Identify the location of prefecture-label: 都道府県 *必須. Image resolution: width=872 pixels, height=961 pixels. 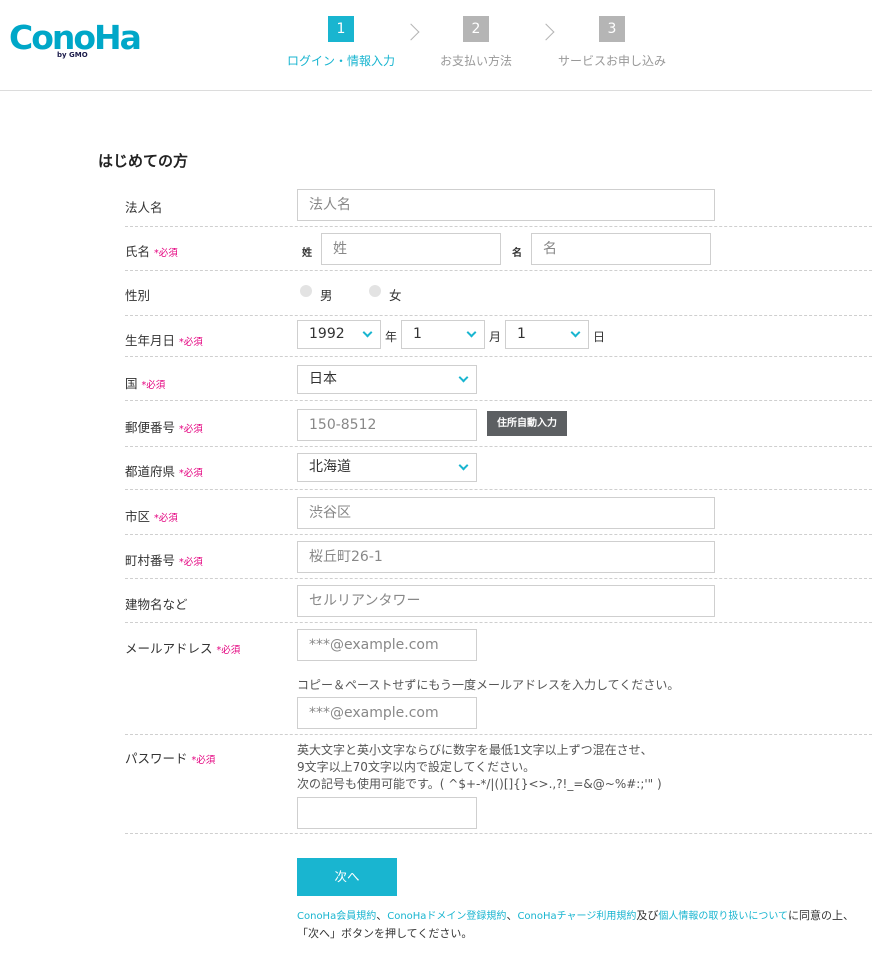
(164, 470).